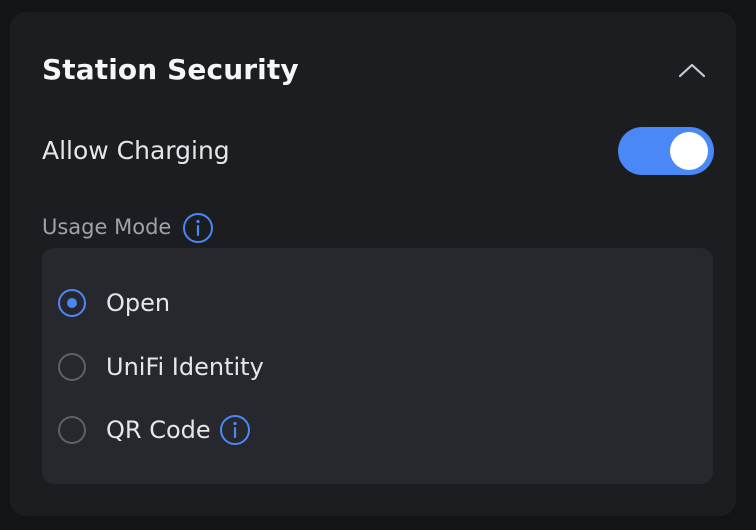 The image size is (756, 530). Describe the element at coordinates (689, 151) in the screenshot. I see `toggle-knob` at that location.